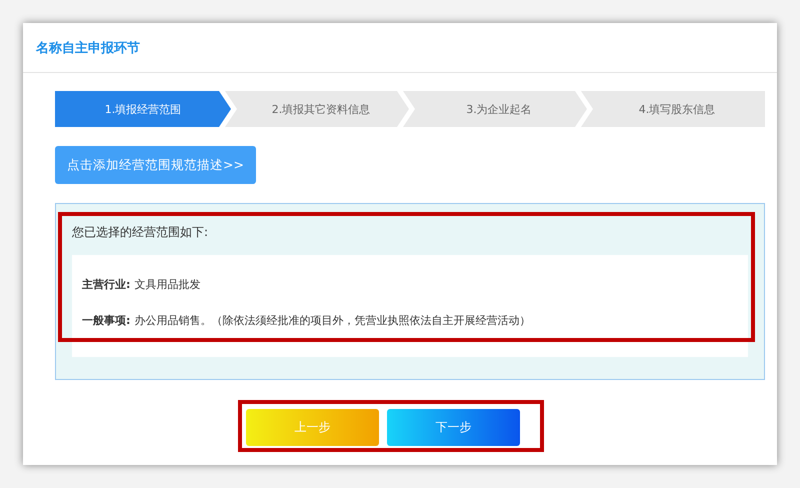 This screenshot has width=800, height=488. I want to click on next-button: 下一步, so click(453, 427).